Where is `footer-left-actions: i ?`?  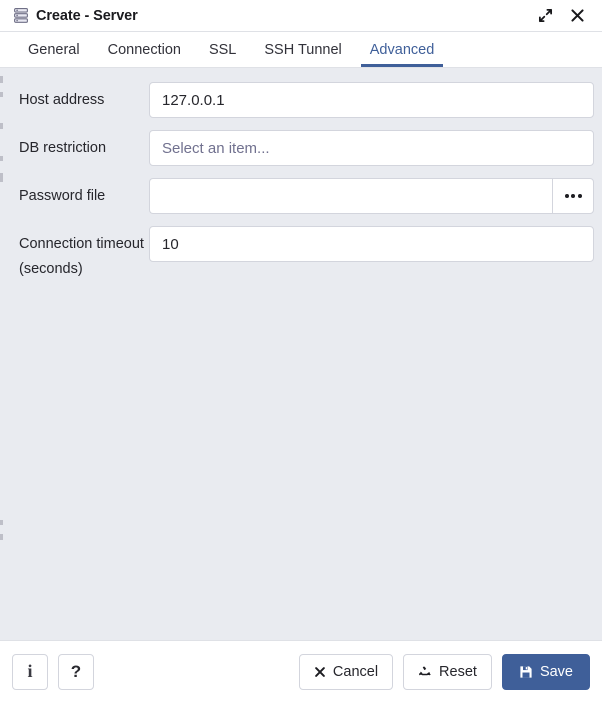
footer-left-actions: i ? is located at coordinates (53, 671).